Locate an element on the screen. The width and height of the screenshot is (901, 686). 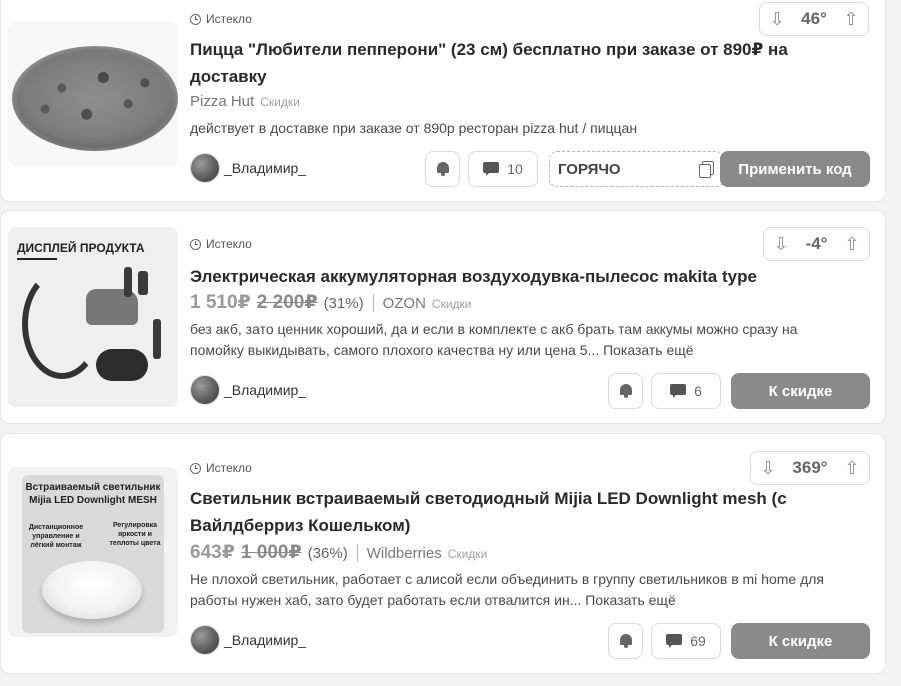
deal-price: 1 510₽ is located at coordinates (220, 302).